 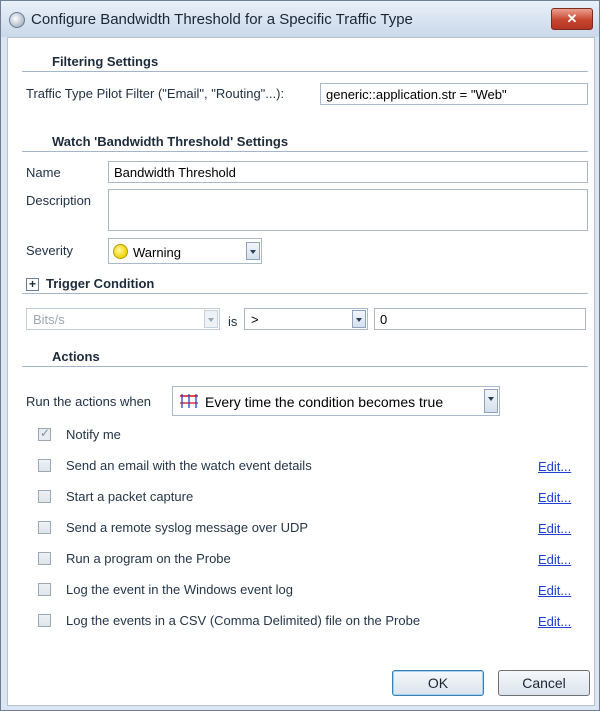 What do you see at coordinates (130, 496) in the screenshot?
I see `packet-capture-label: Start a packet capture` at bounding box center [130, 496].